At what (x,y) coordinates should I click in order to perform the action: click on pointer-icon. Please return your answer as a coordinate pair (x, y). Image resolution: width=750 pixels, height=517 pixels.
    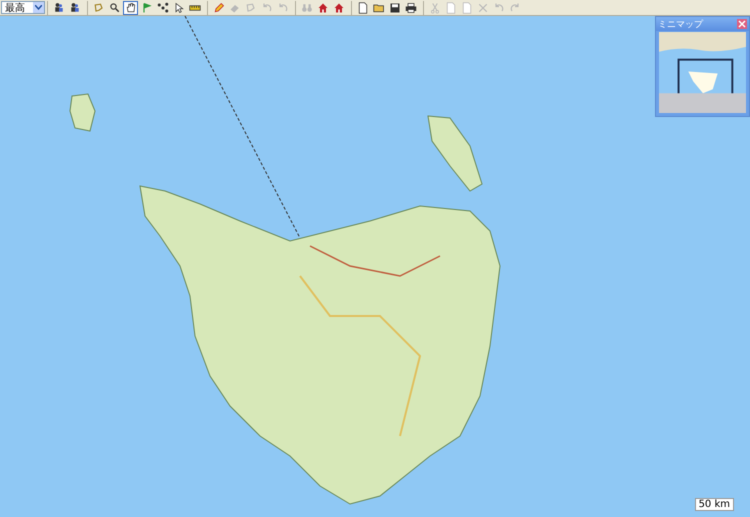
    Looking at the image, I should click on (178, 8).